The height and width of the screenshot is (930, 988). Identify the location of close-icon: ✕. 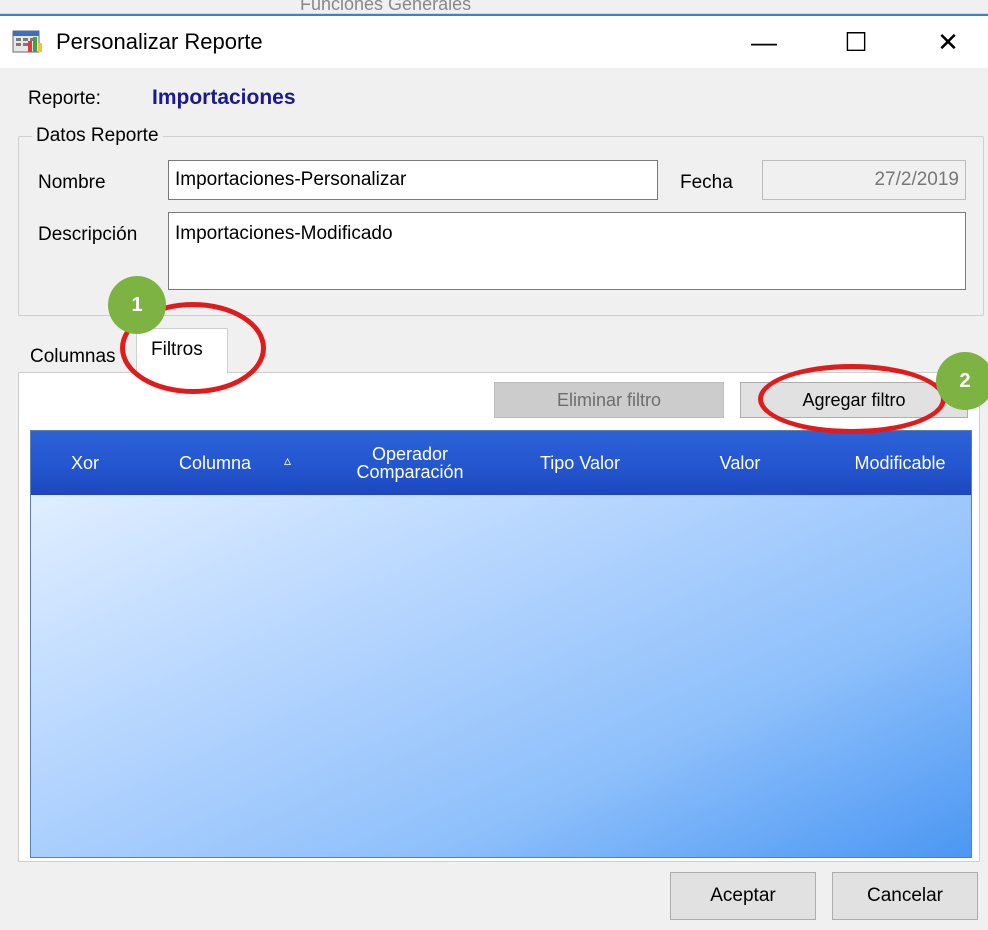
(948, 41).